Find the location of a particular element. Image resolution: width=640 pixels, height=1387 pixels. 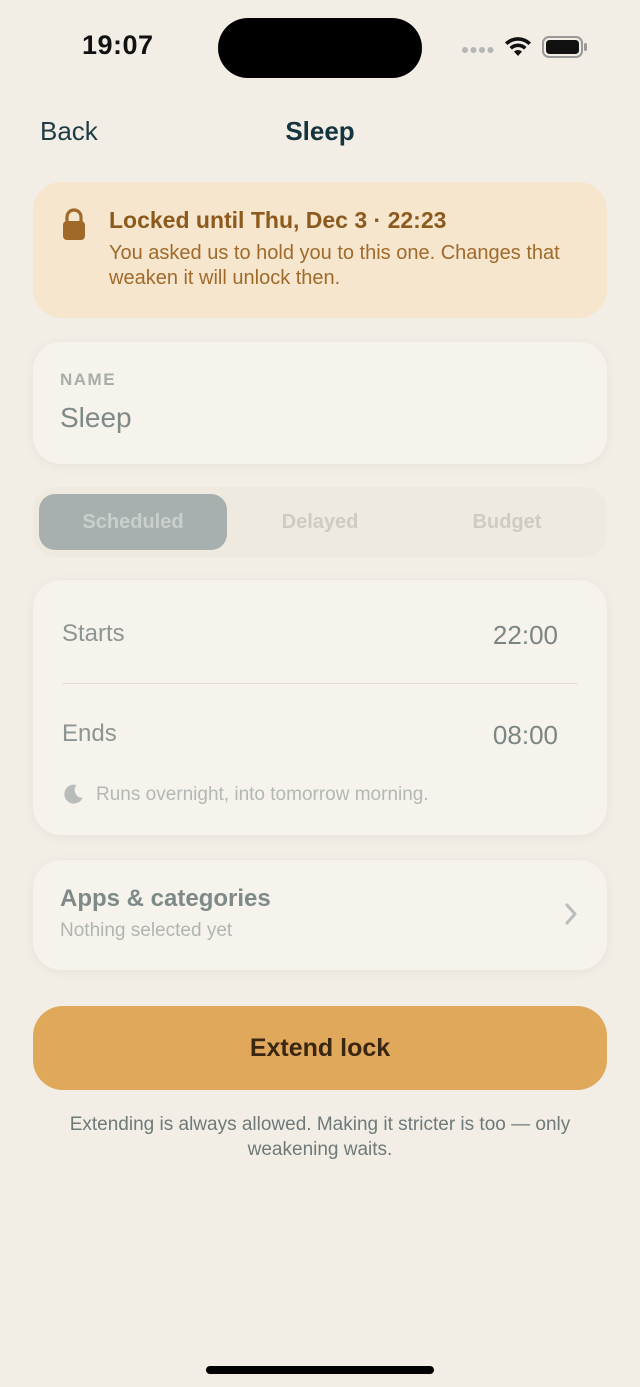

apps-categories-row is located at coordinates (320, 915).